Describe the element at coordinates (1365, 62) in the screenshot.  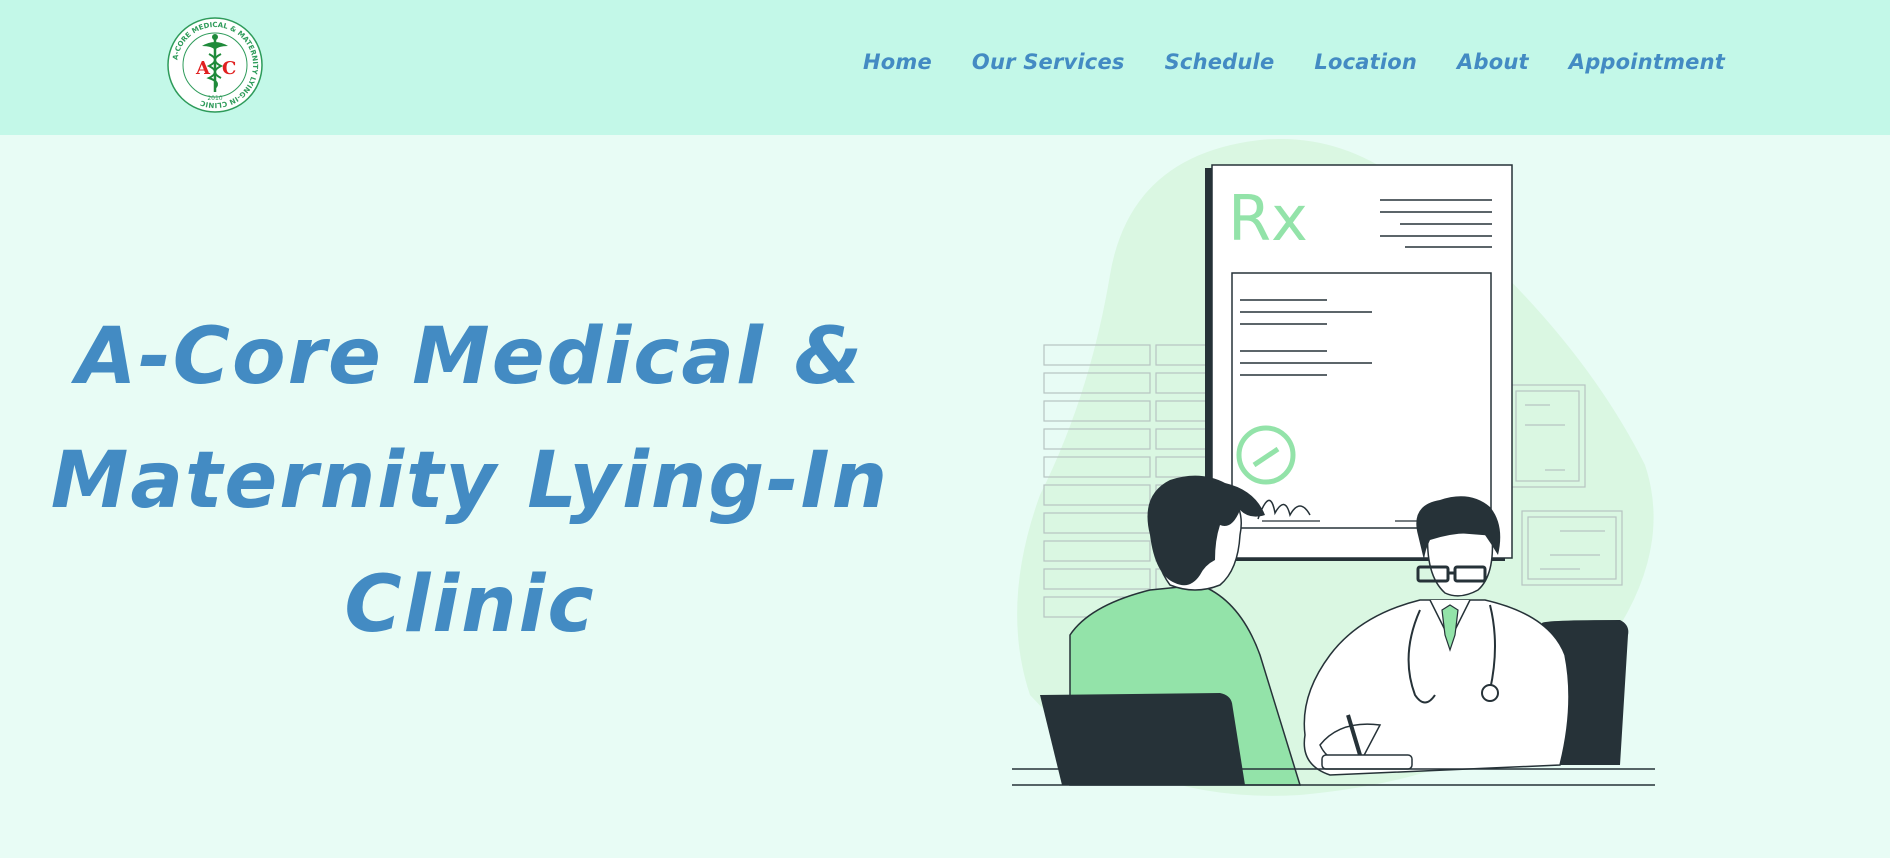
I see `nav-location: Location` at that location.